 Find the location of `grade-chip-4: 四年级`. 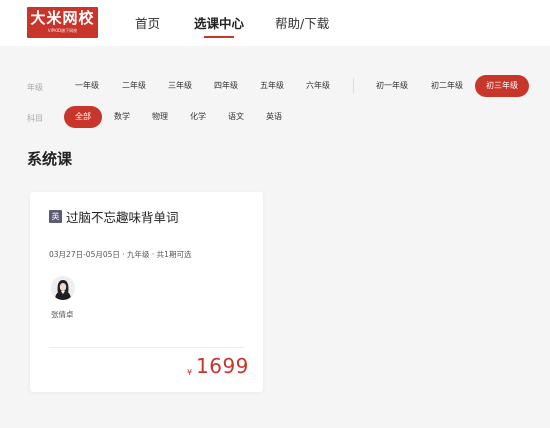

grade-chip-4: 四年级 is located at coordinates (226, 86).